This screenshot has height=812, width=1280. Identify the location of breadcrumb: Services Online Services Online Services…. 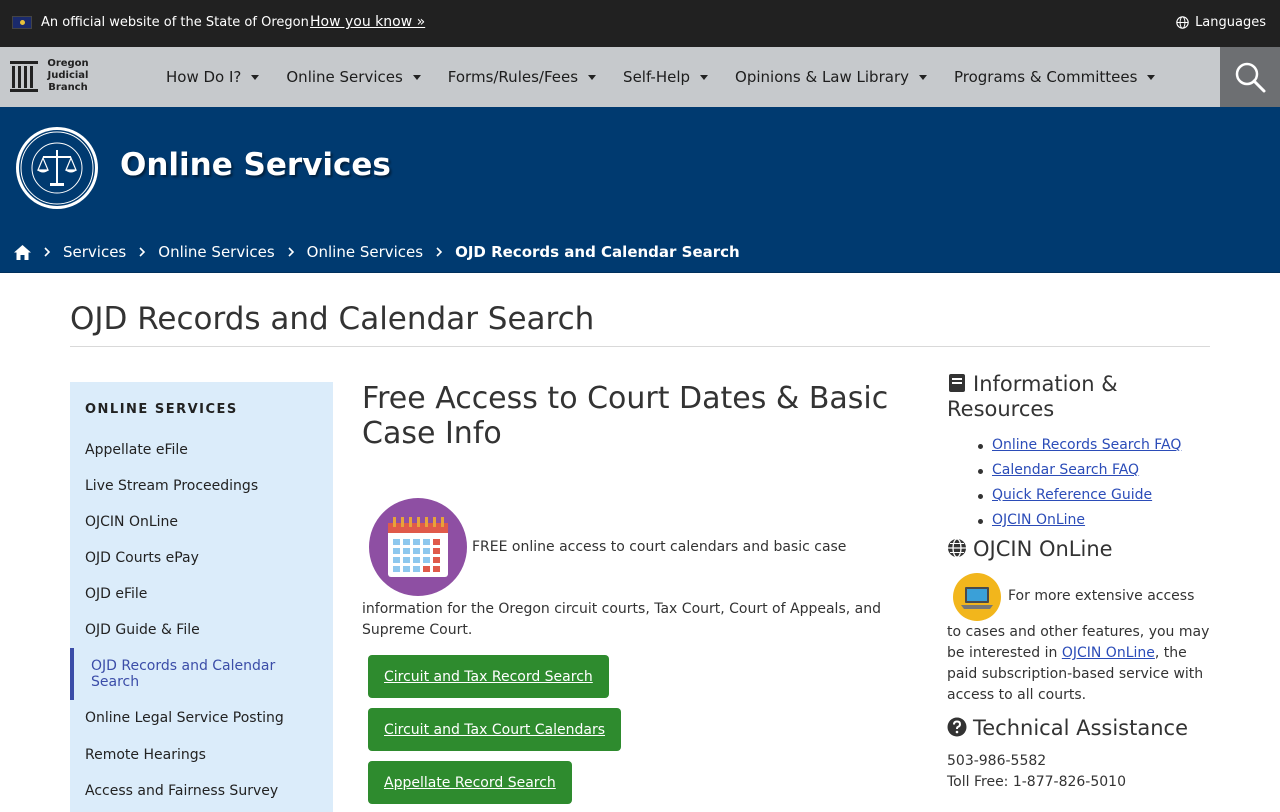
(377, 252).